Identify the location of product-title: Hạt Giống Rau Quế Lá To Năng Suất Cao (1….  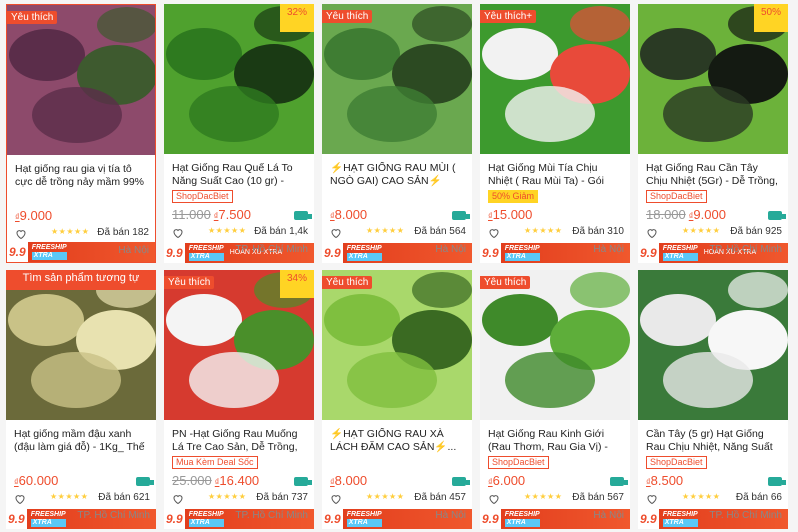
(239, 175).